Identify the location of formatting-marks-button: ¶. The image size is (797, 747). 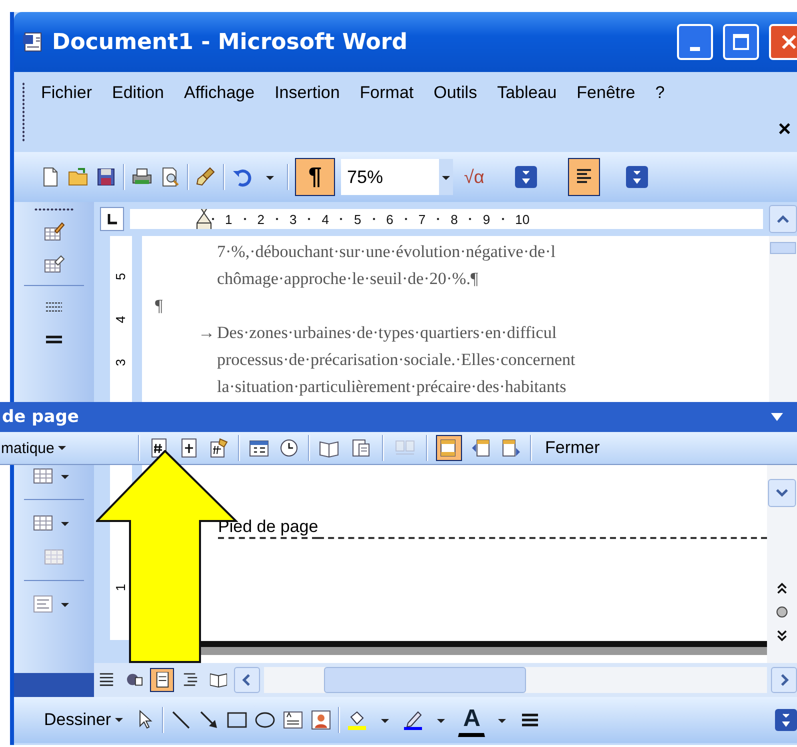
(315, 177).